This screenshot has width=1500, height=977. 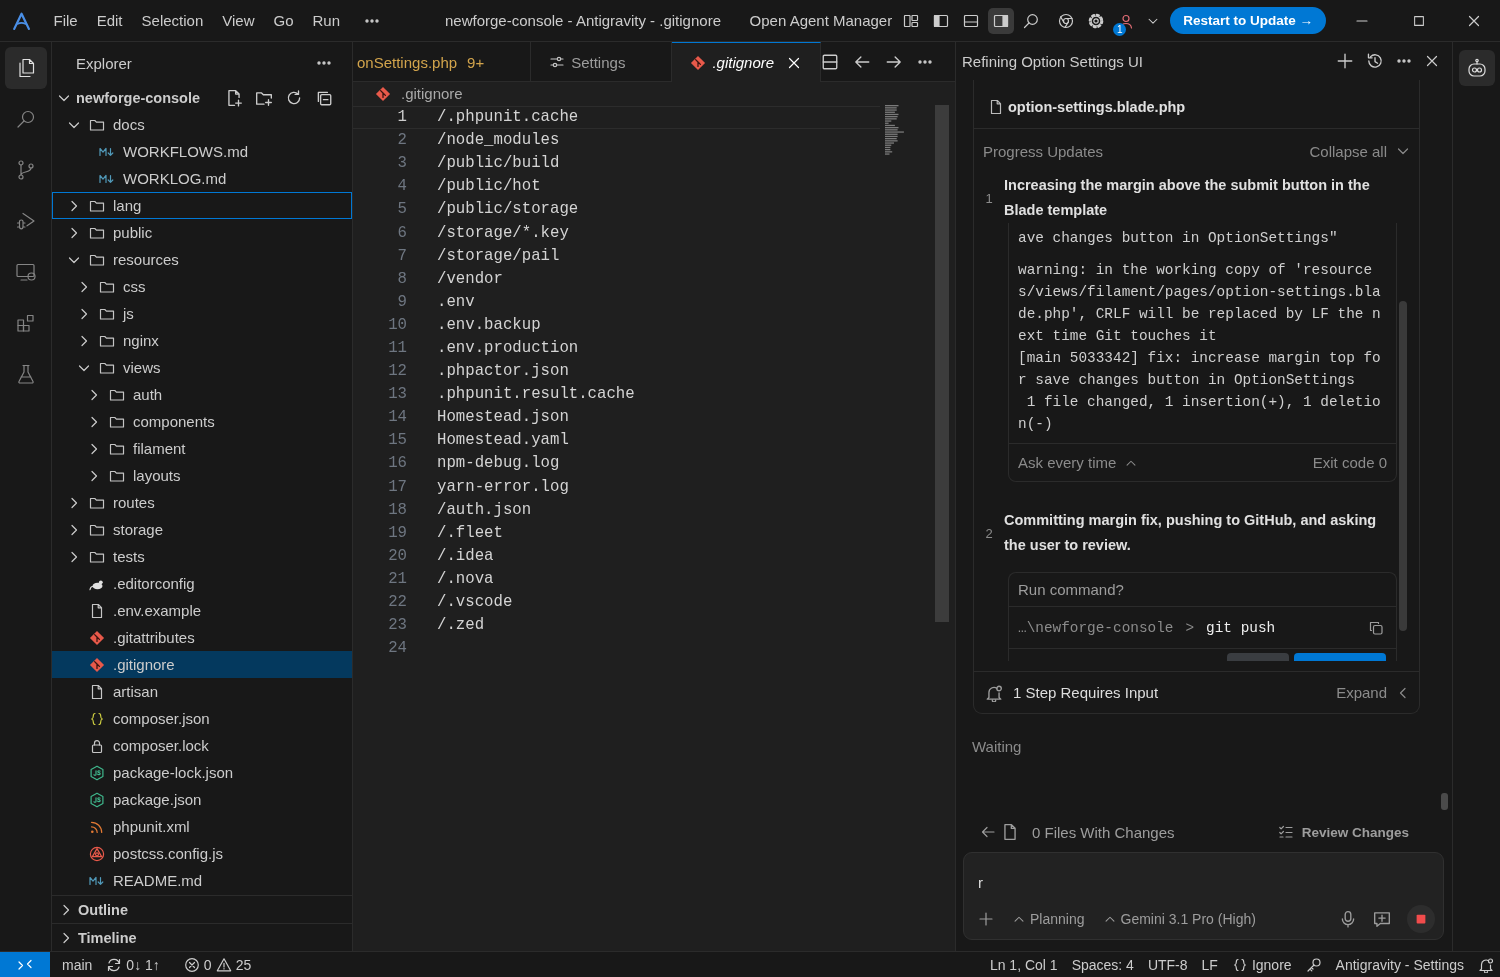 I want to click on arrow-left-icon, so click(x=988, y=832).